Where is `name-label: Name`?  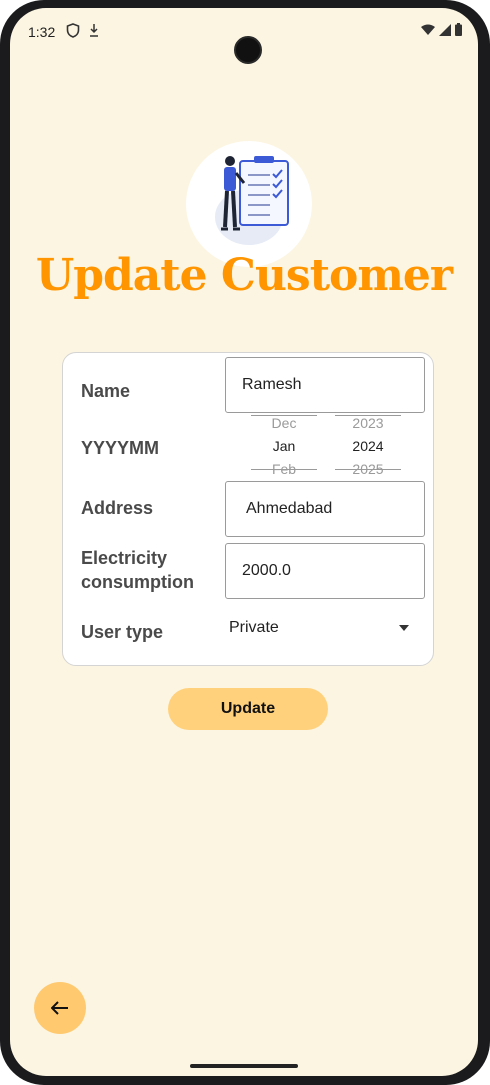 name-label: Name is located at coordinates (106, 391).